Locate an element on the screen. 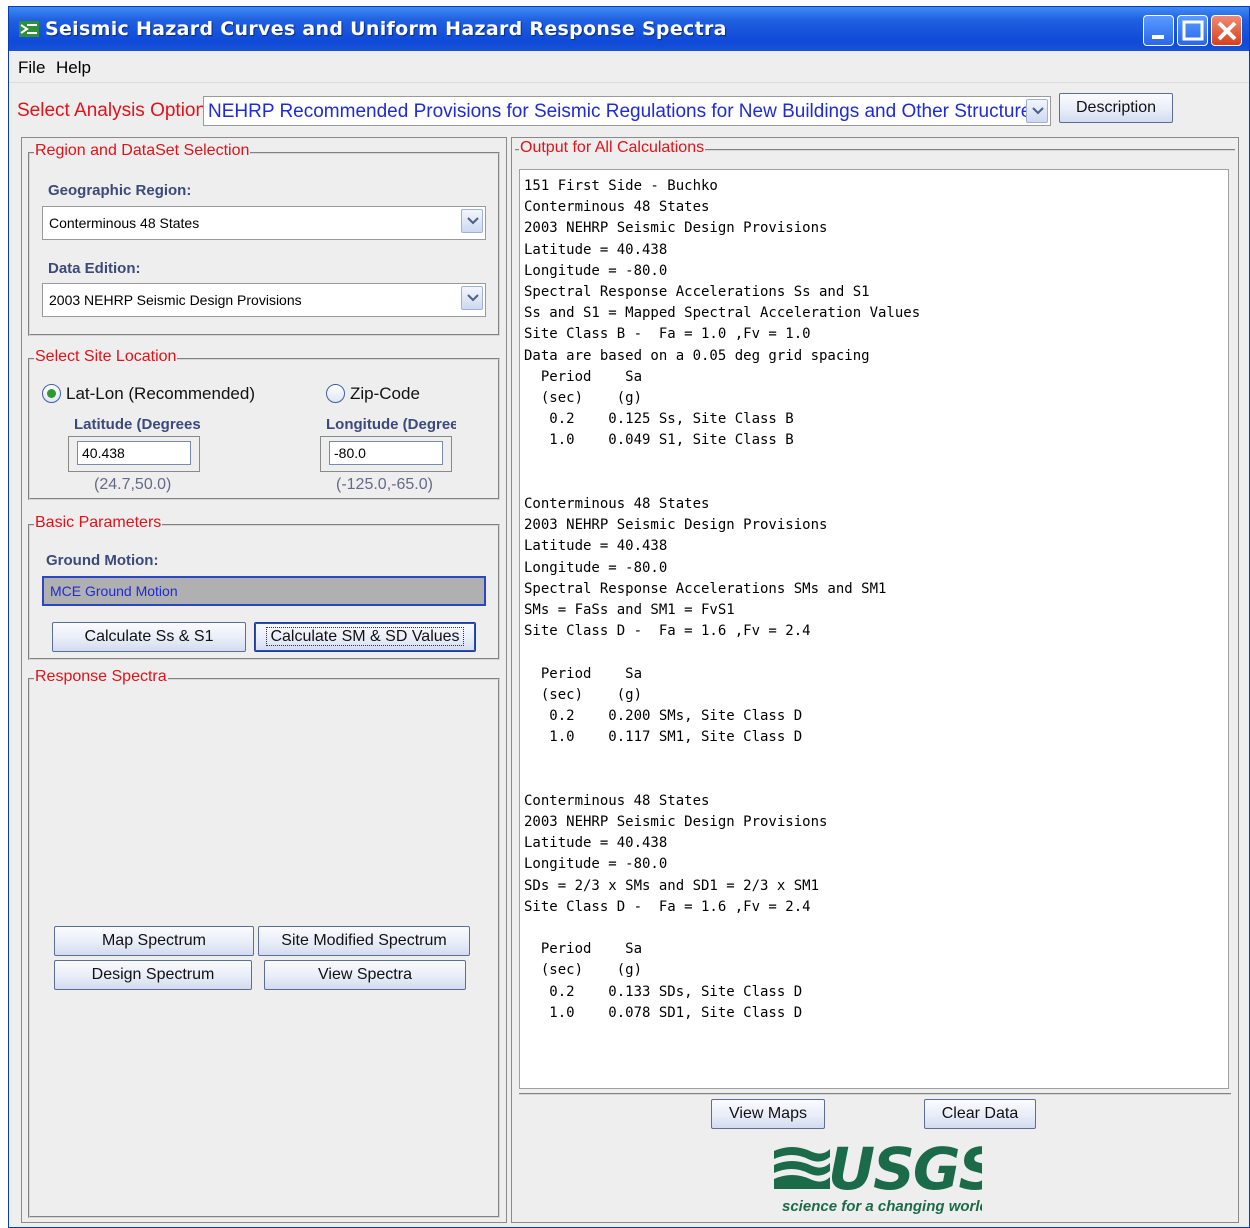  svg-text: USGS is located at coordinates (905, 1171).